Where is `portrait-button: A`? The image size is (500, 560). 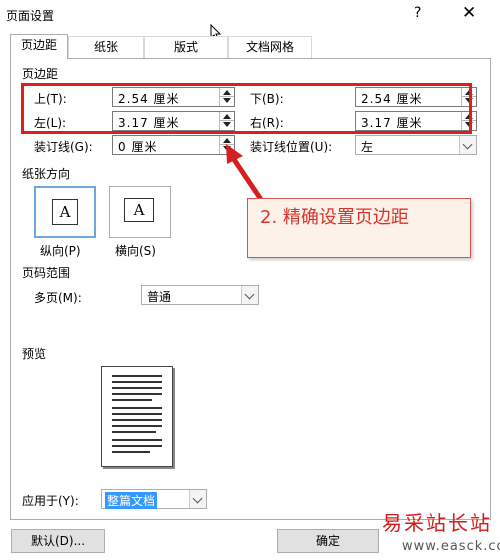
portrait-button: A is located at coordinates (65, 212).